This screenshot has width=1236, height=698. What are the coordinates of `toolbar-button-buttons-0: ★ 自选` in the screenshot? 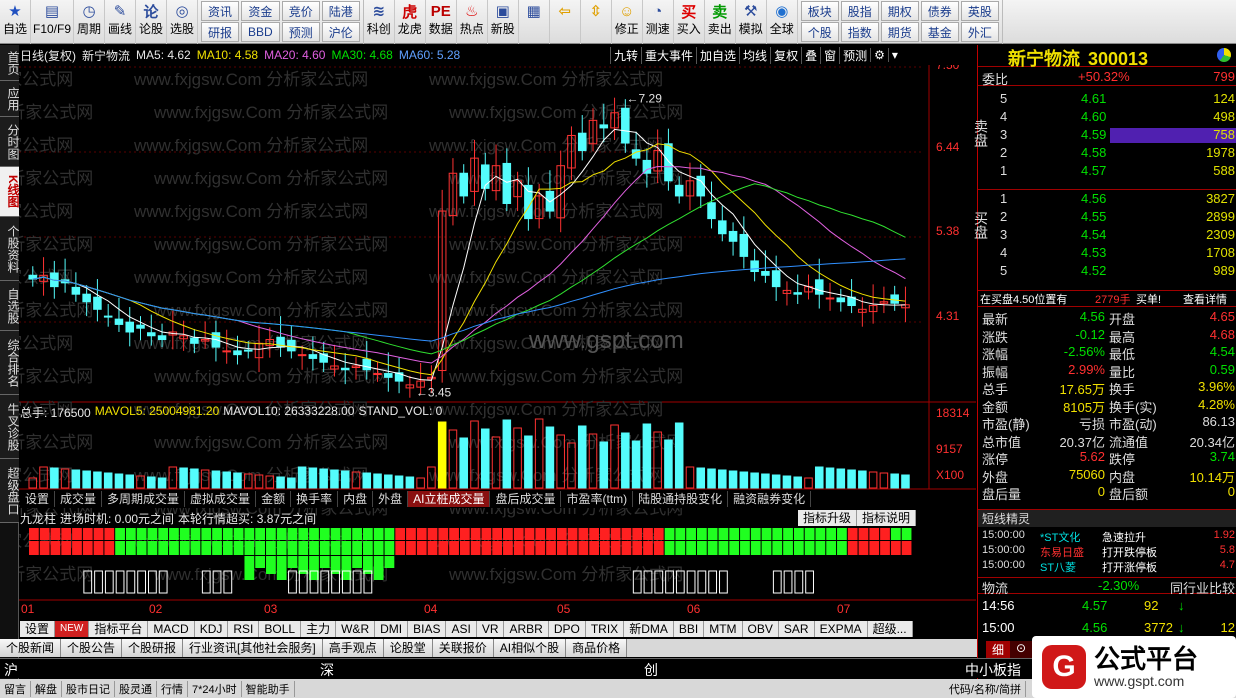 It's located at (15, 22).